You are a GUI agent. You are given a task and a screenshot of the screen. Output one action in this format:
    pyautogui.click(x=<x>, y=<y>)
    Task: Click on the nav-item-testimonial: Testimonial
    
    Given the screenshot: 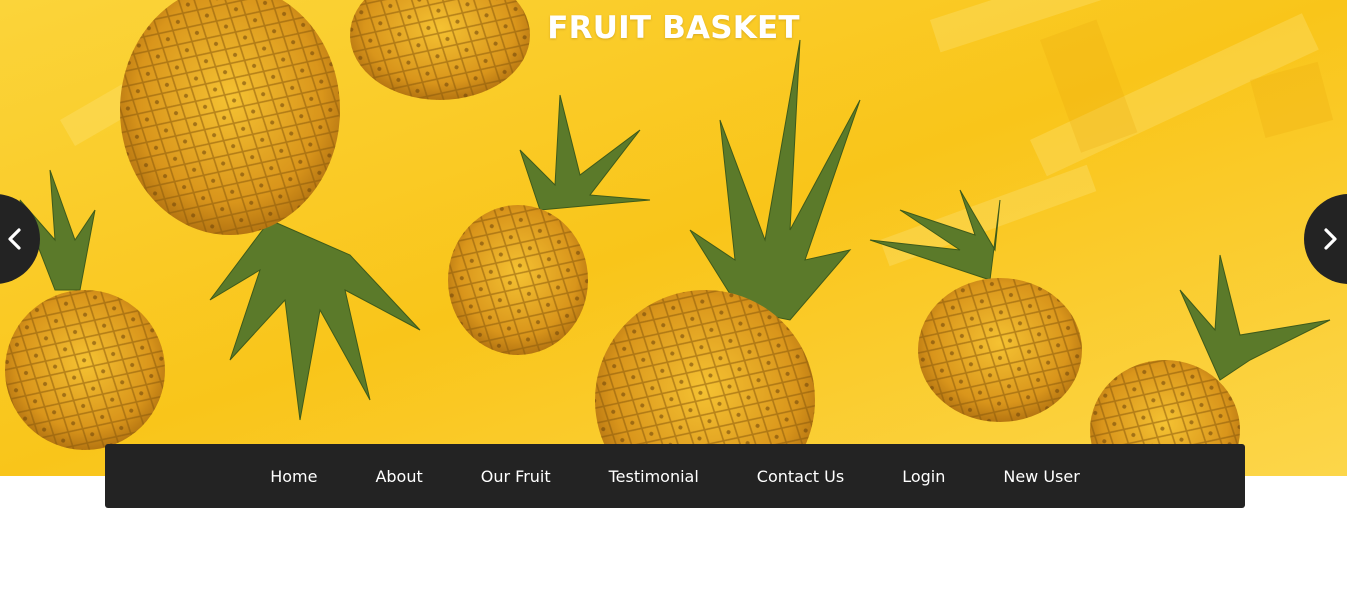 What is the action you would take?
    pyautogui.click(x=654, y=476)
    